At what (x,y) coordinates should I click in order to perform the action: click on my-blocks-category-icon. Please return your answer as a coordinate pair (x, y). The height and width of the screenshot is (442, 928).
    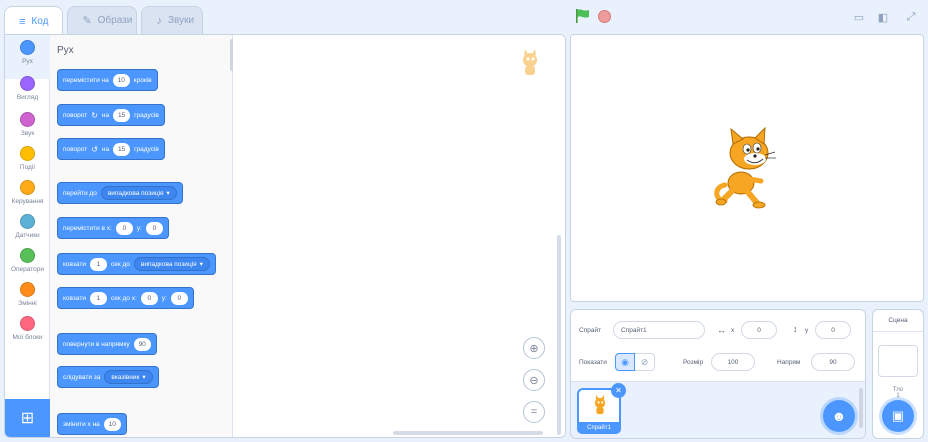
    Looking at the image, I should click on (27, 323).